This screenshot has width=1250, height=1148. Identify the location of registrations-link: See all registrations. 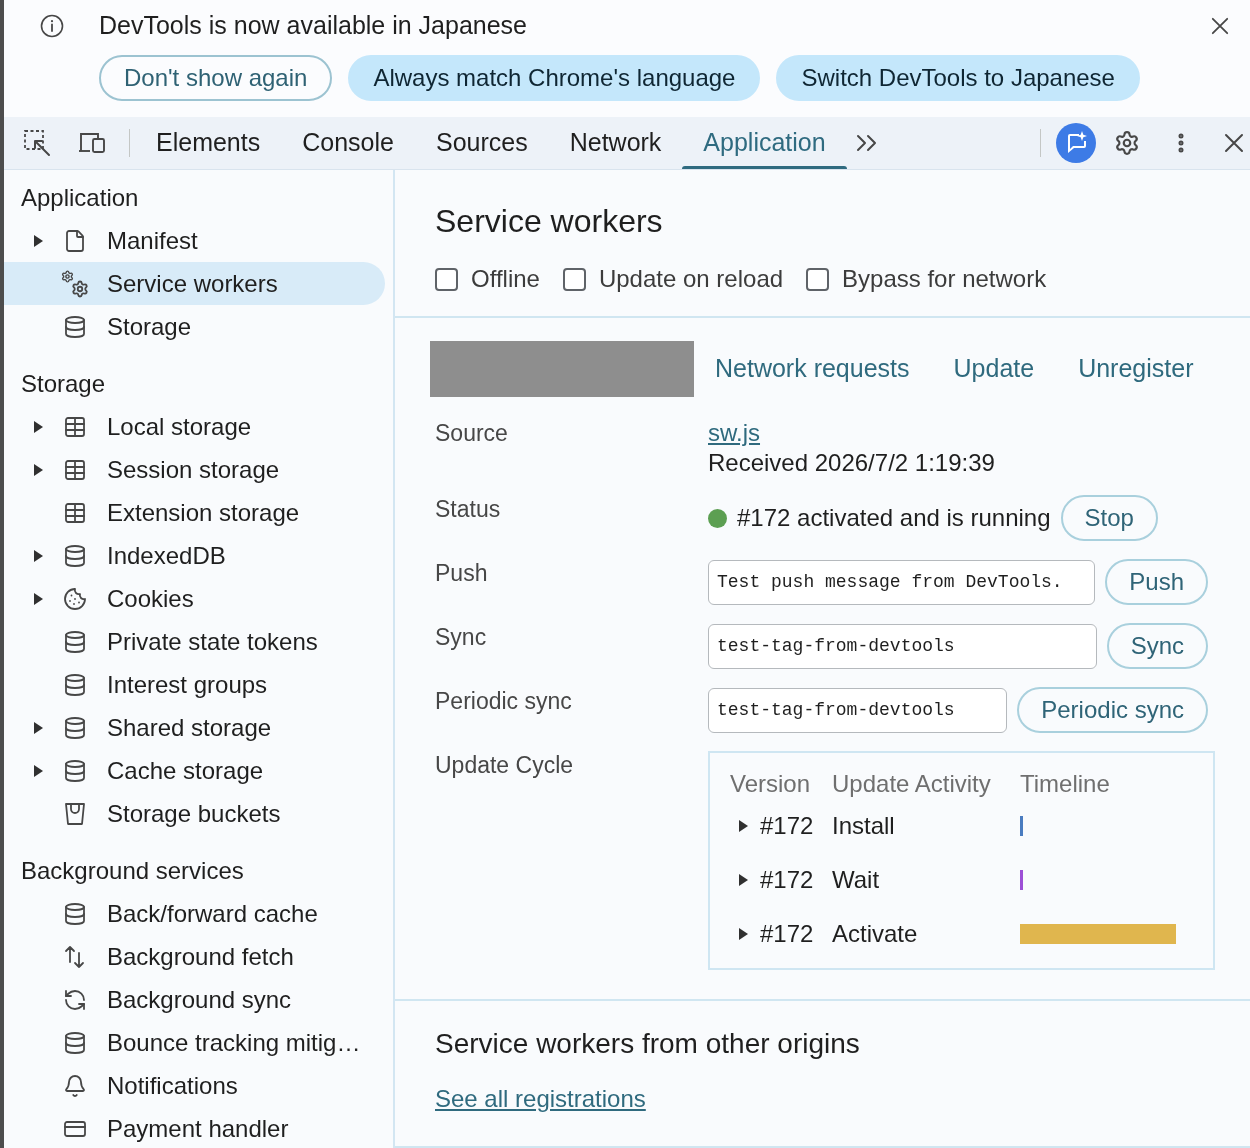
(540, 1099).